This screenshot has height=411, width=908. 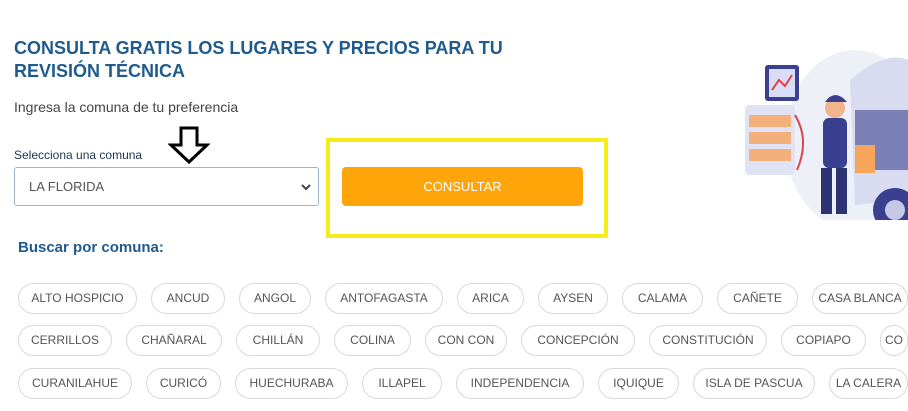 What do you see at coordinates (638, 383) in the screenshot?
I see `commune-chip-iquique: IQUIQUE` at bounding box center [638, 383].